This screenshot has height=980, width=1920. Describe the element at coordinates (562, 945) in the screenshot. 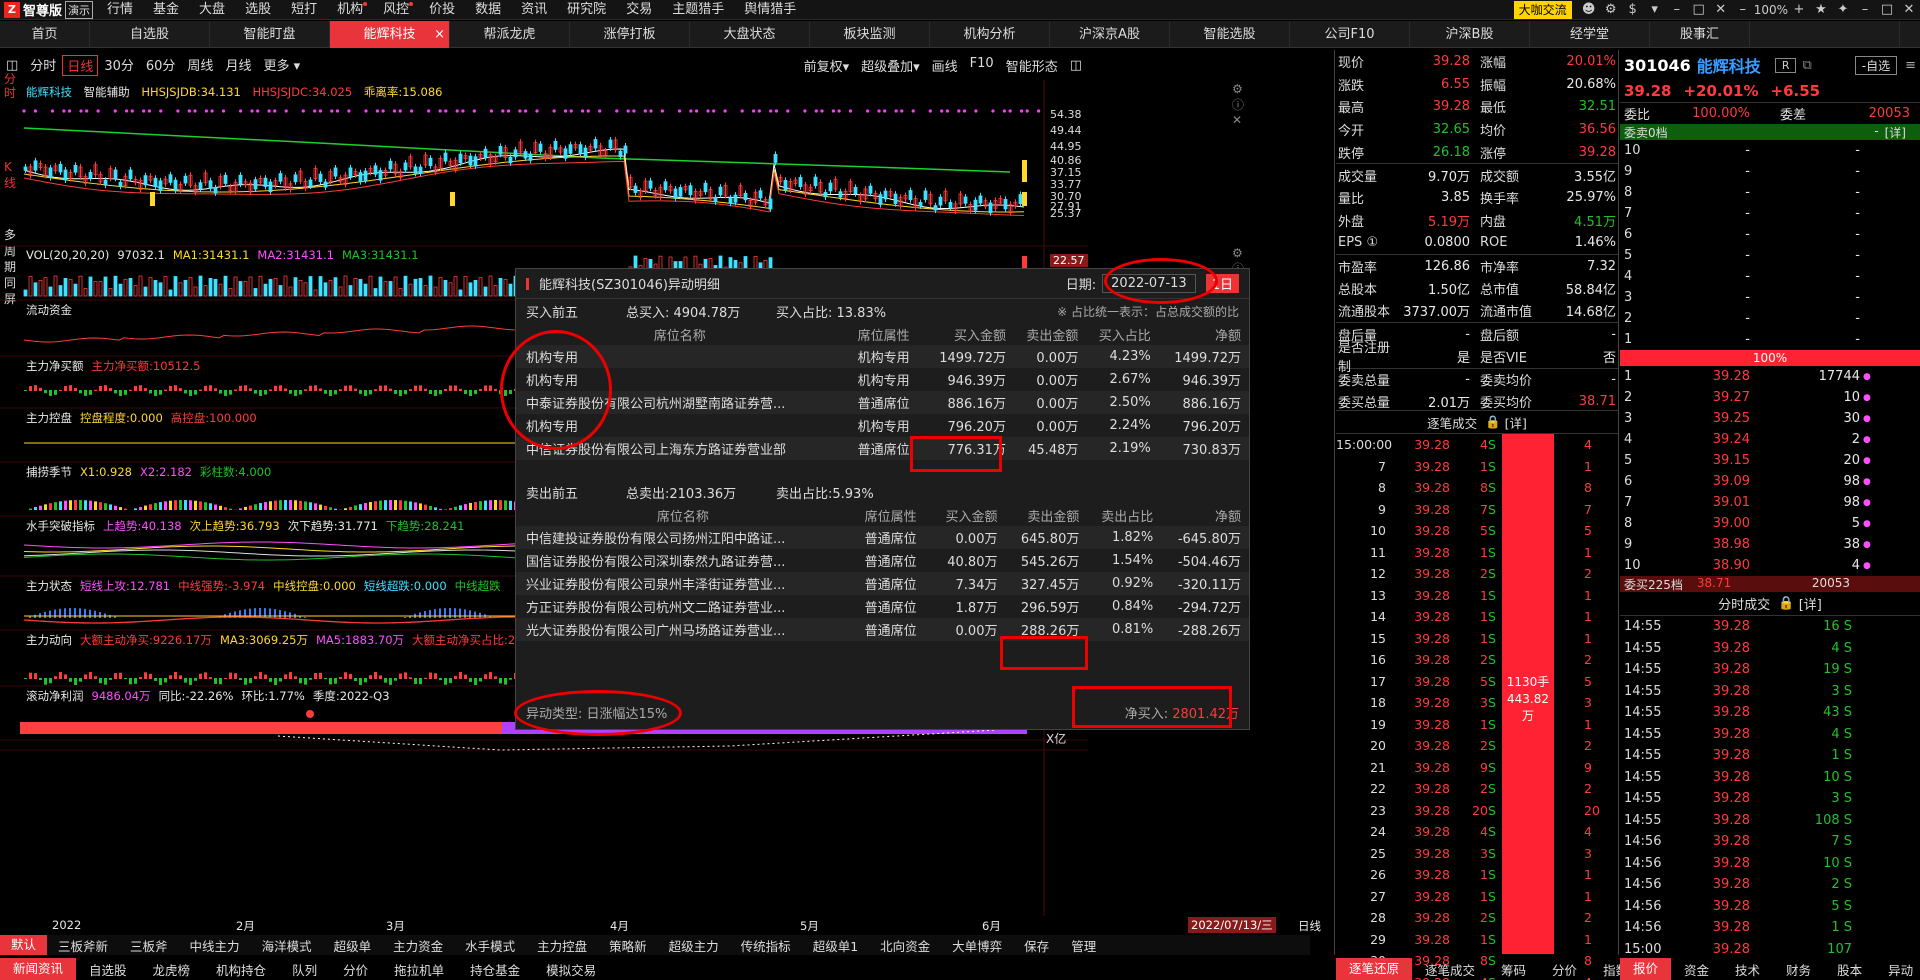

I see `template-8: 主力控盘` at that location.